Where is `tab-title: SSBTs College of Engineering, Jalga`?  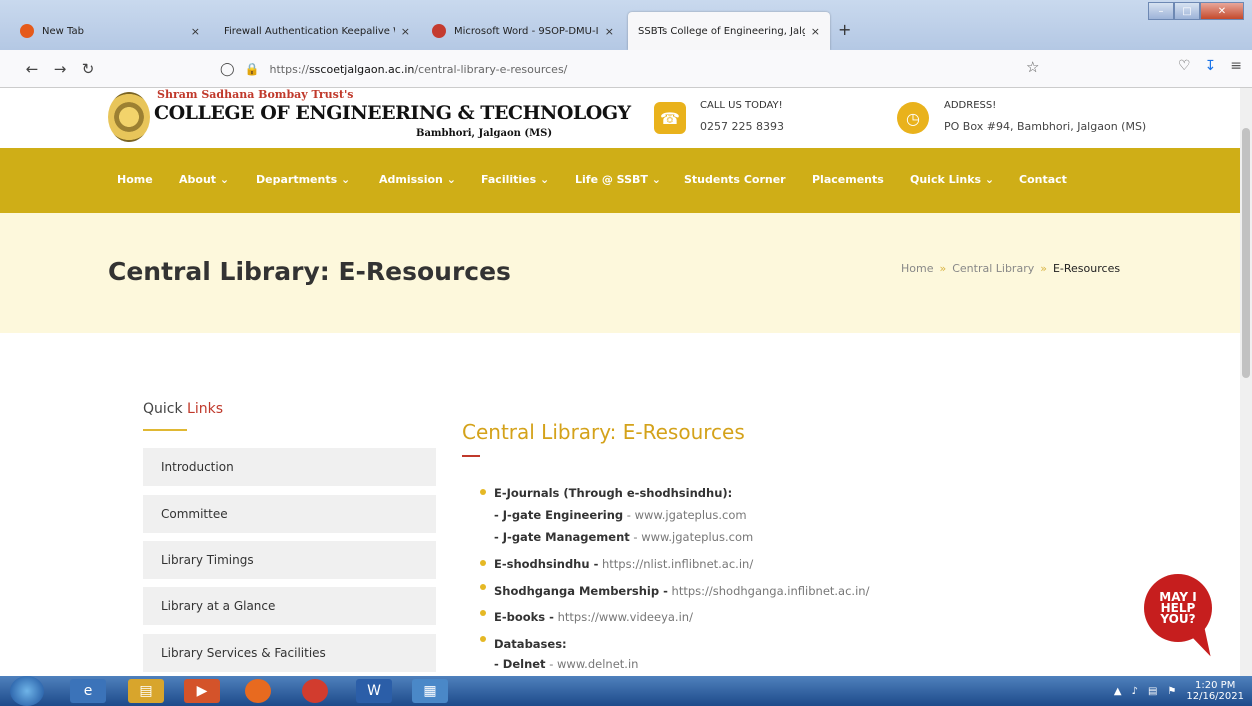
tab-title: SSBTs College of Engineering, Jalga is located at coordinates (721, 31).